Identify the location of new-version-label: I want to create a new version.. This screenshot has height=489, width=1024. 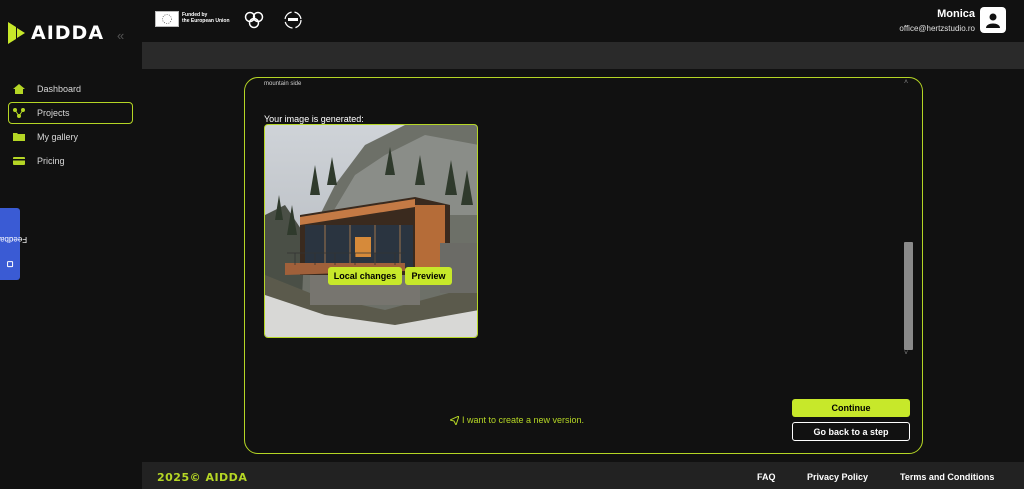
(523, 420).